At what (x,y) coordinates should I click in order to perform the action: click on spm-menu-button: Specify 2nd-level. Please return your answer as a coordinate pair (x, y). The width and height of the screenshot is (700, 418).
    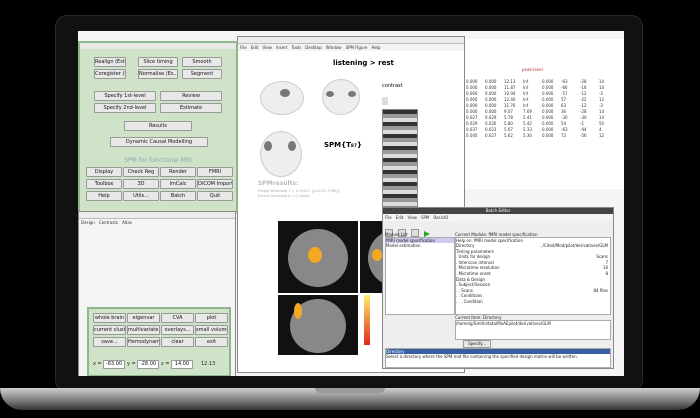
    Looking at the image, I should click on (125, 108).